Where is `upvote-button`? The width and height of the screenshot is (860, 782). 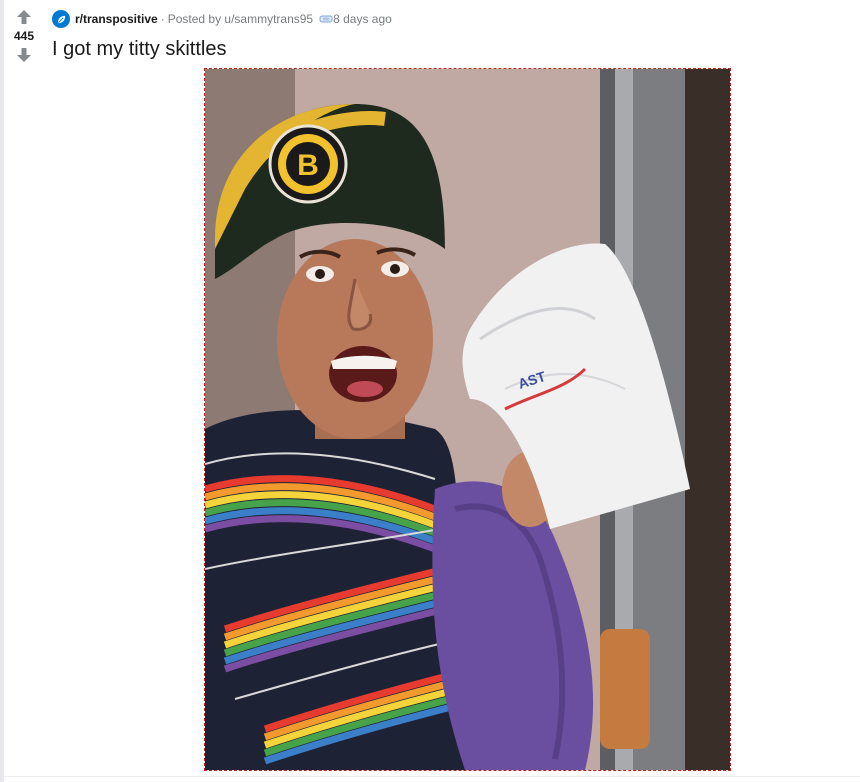
upvote-button is located at coordinates (24, 17).